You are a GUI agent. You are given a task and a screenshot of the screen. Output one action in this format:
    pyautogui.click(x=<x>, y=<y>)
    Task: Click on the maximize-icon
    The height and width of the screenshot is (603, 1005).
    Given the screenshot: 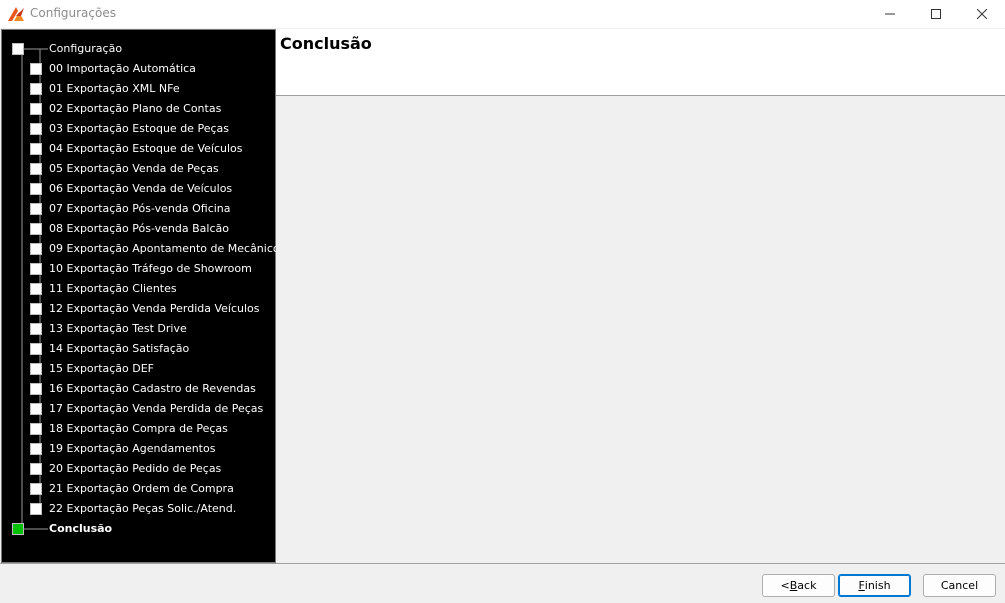 What is the action you would take?
    pyautogui.click(x=936, y=14)
    